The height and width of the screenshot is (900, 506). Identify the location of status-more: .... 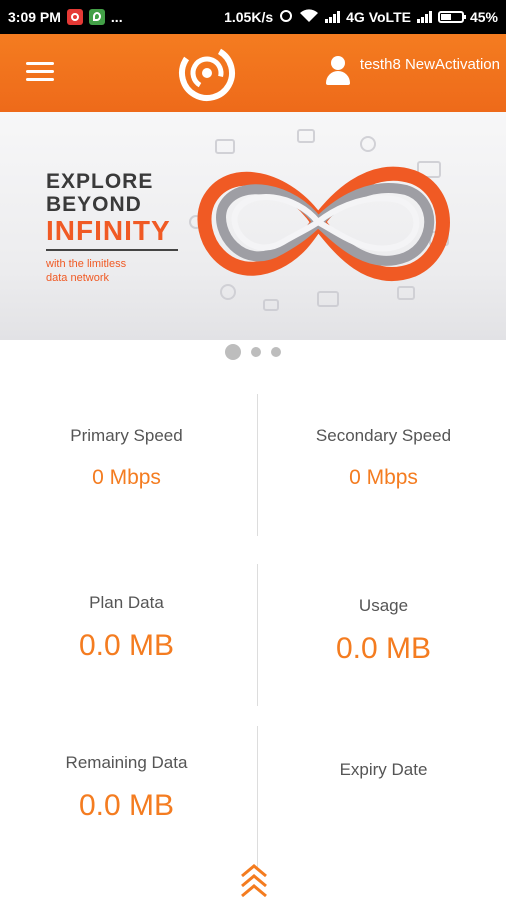
(116, 17).